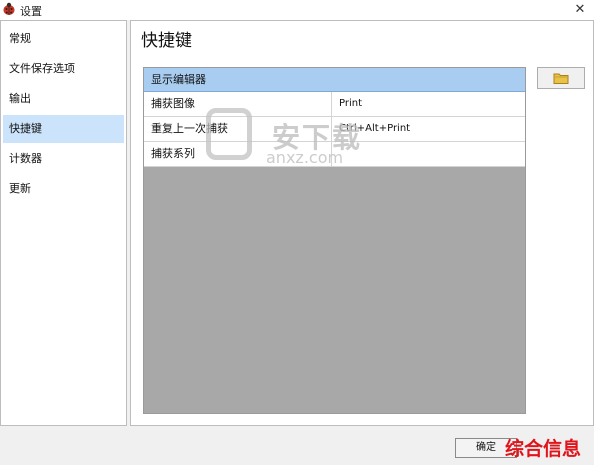  What do you see at coordinates (63, 159) in the screenshot?
I see `sidebar-item-counter: 计数器` at bounding box center [63, 159].